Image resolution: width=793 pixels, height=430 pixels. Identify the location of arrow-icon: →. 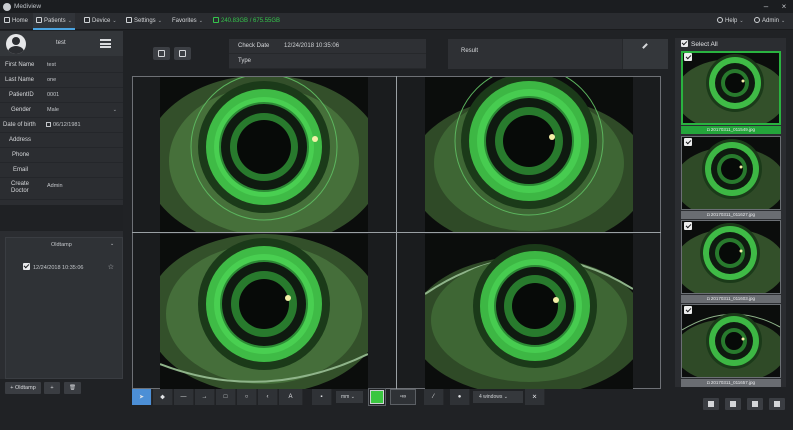
(204, 397).